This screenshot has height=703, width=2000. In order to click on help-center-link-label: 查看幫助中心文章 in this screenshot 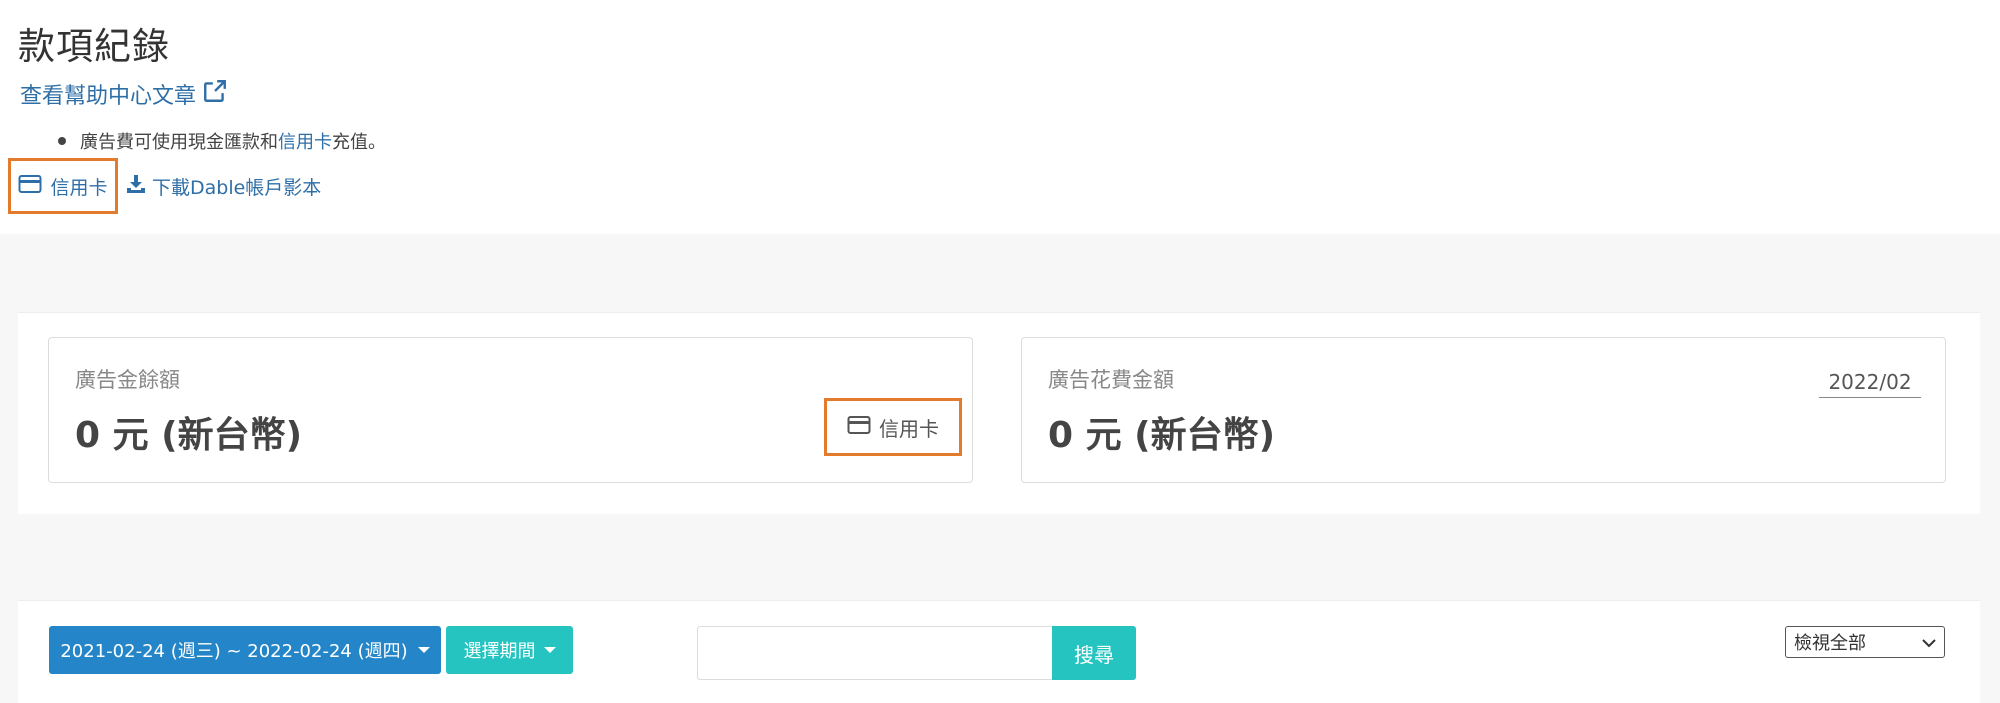, I will do `click(108, 96)`.